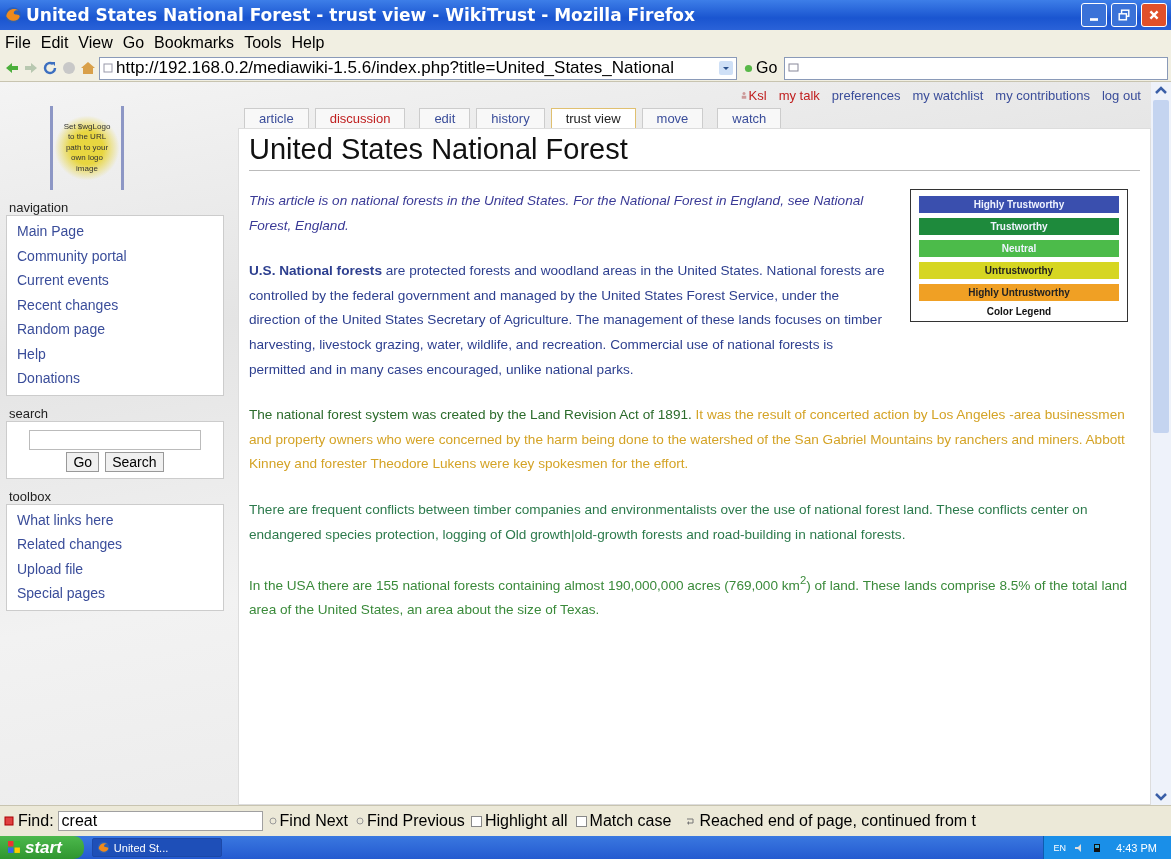 The height and width of the screenshot is (859, 1171). Describe the element at coordinates (1094, 19) in the screenshot. I see `minimize-icon` at that location.